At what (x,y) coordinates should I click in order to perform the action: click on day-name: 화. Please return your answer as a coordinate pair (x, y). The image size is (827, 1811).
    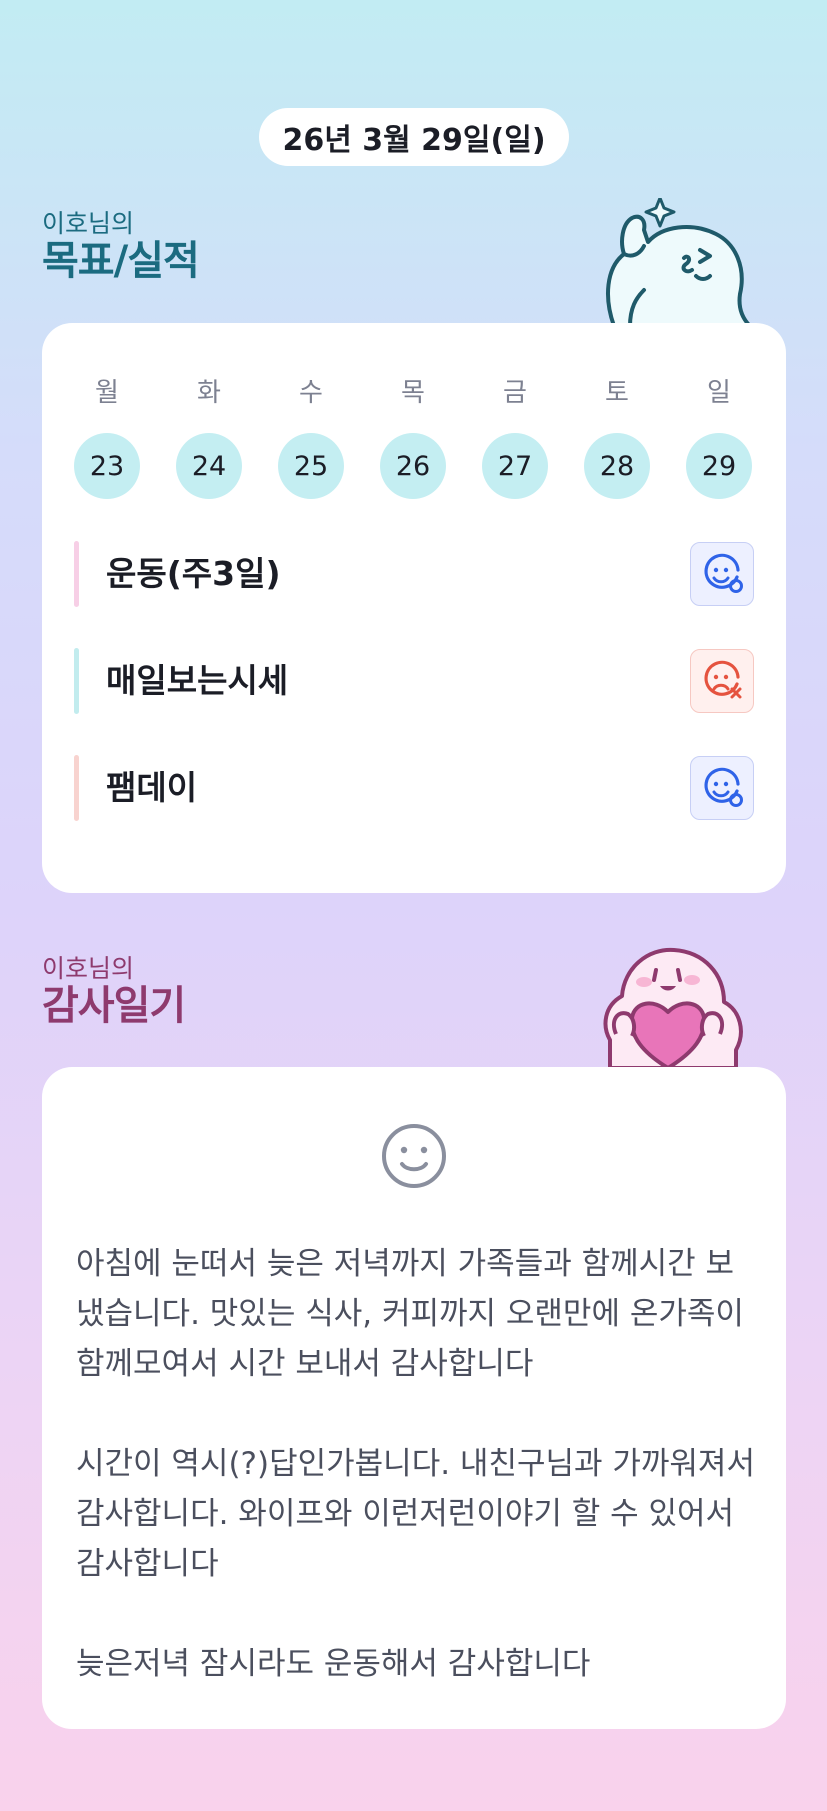
    Looking at the image, I should click on (209, 393).